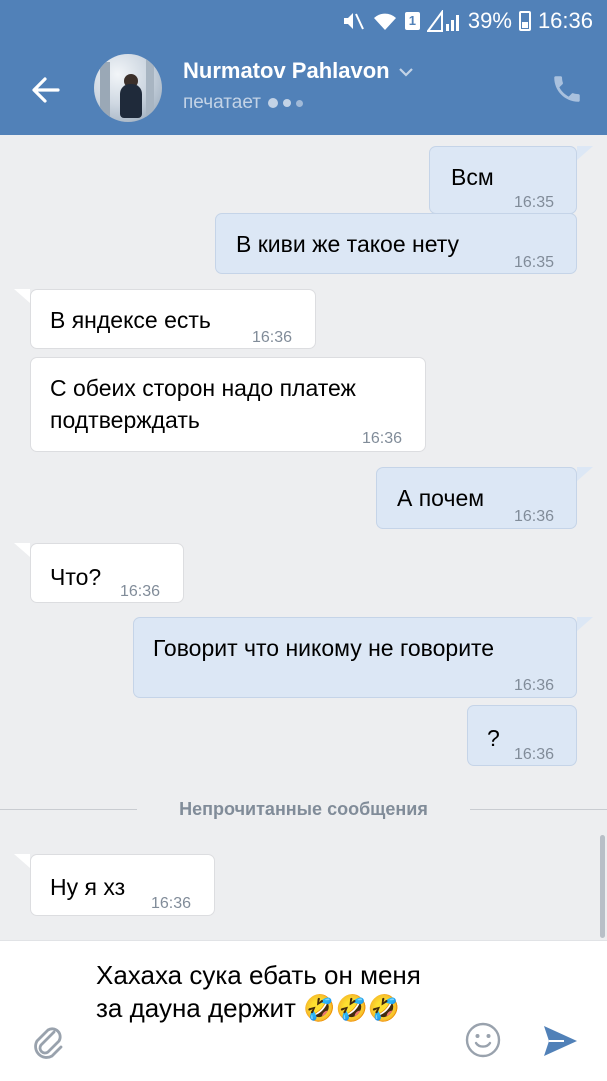  I want to click on clock: 16:36, so click(565, 20).